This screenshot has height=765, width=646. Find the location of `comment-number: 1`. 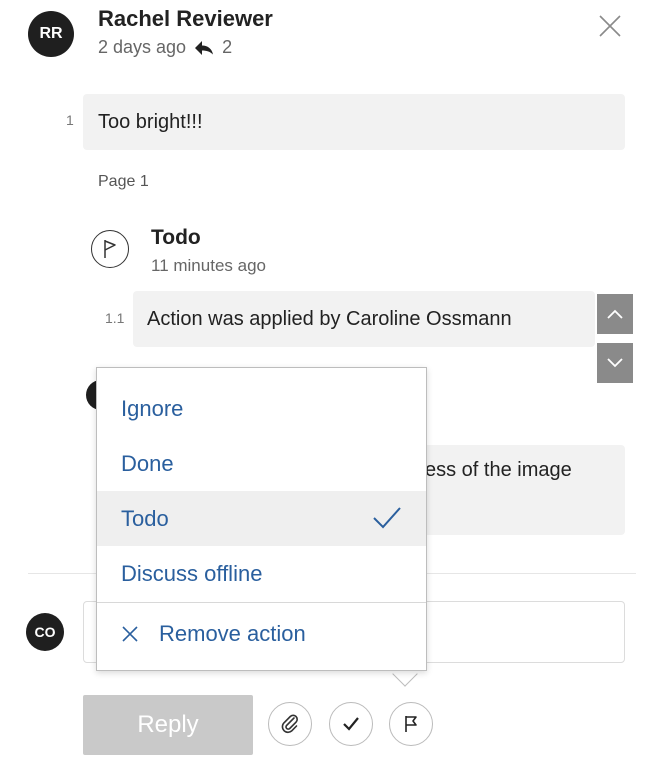

comment-number: 1 is located at coordinates (70, 120).